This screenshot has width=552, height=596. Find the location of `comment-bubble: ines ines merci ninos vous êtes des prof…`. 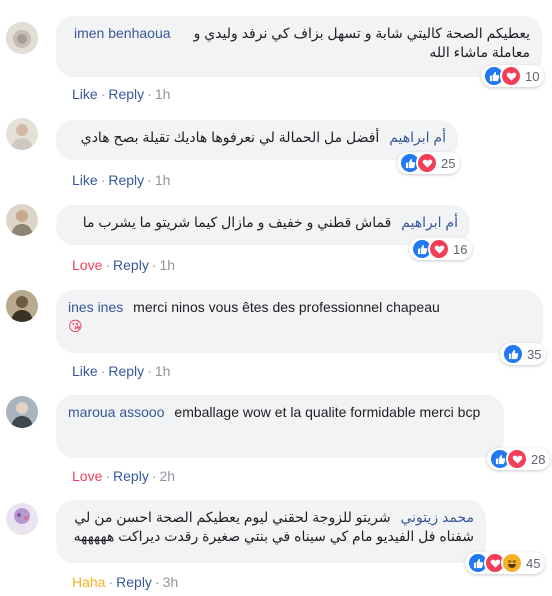

comment-bubble: ines ines merci ninos vous êtes des prof… is located at coordinates (299, 321).